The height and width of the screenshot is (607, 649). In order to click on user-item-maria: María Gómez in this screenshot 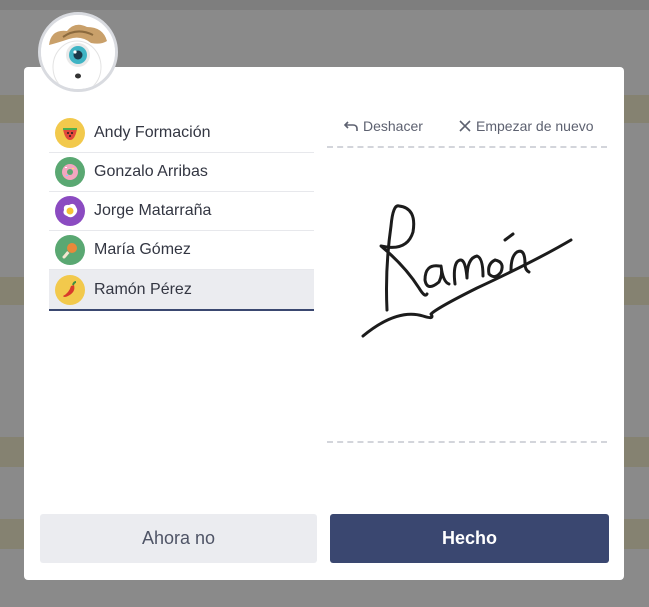, I will do `click(181, 250)`.